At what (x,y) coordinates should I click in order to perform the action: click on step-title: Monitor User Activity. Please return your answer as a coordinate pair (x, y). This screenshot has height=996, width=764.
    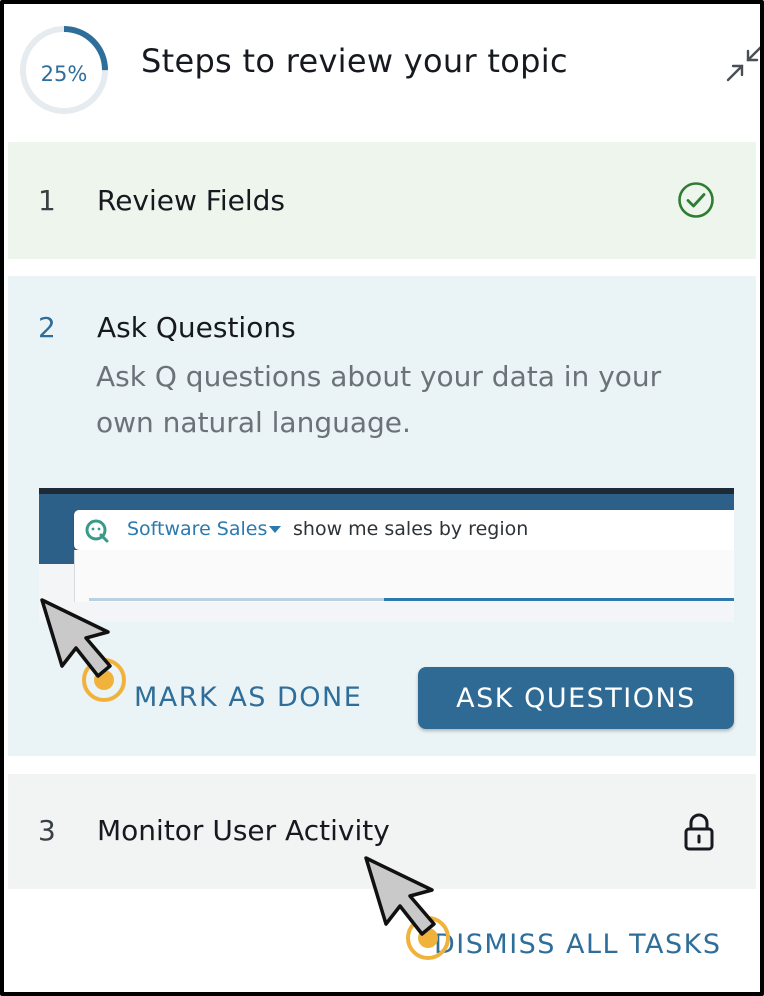
    Looking at the image, I should click on (243, 830).